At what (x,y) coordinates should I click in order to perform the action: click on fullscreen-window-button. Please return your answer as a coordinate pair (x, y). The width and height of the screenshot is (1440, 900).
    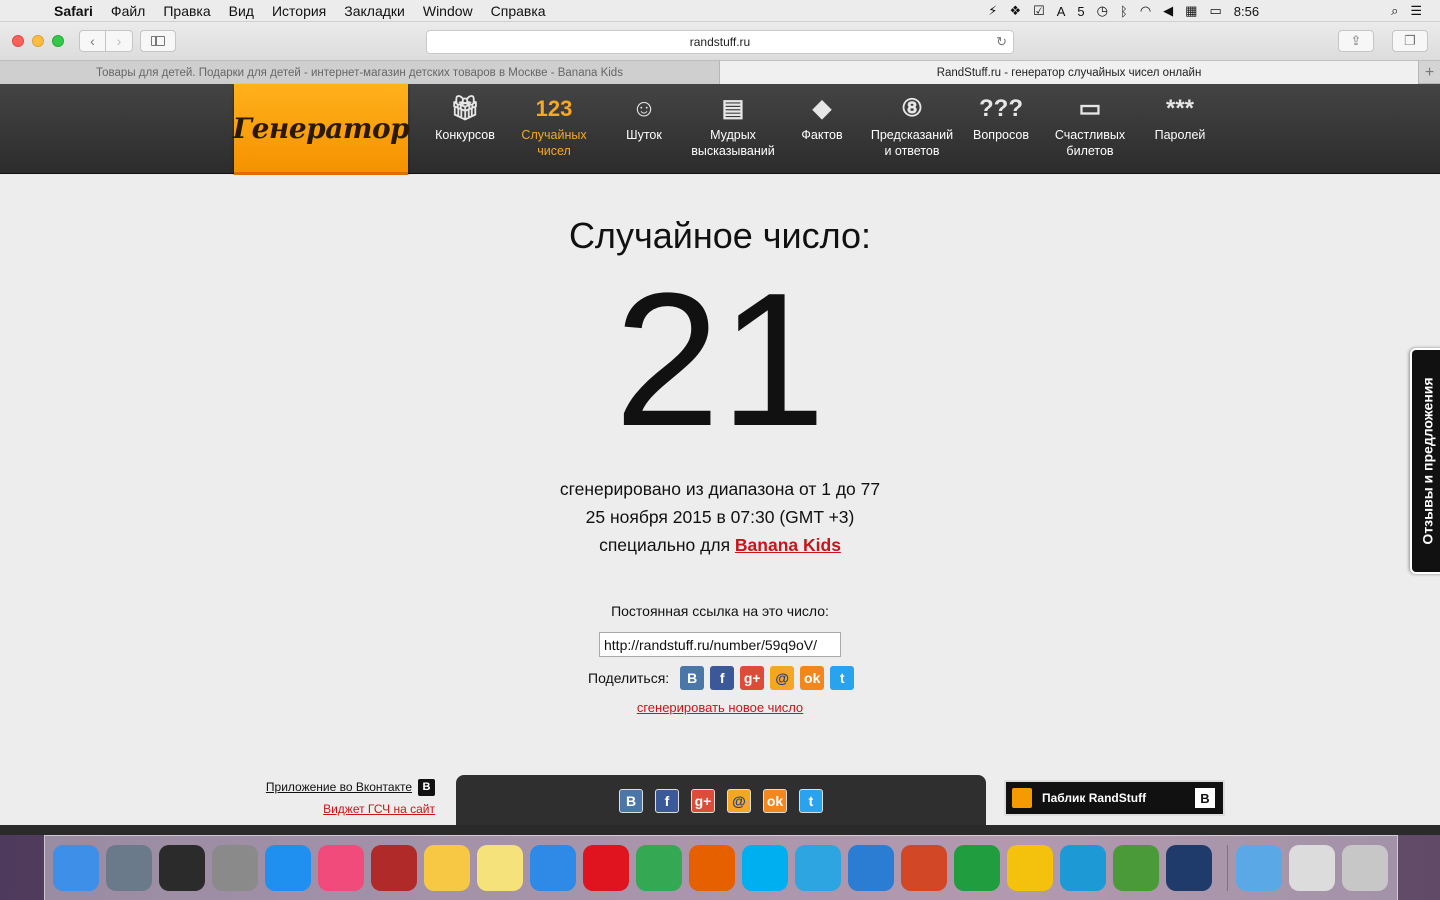
    Looking at the image, I should click on (58, 41).